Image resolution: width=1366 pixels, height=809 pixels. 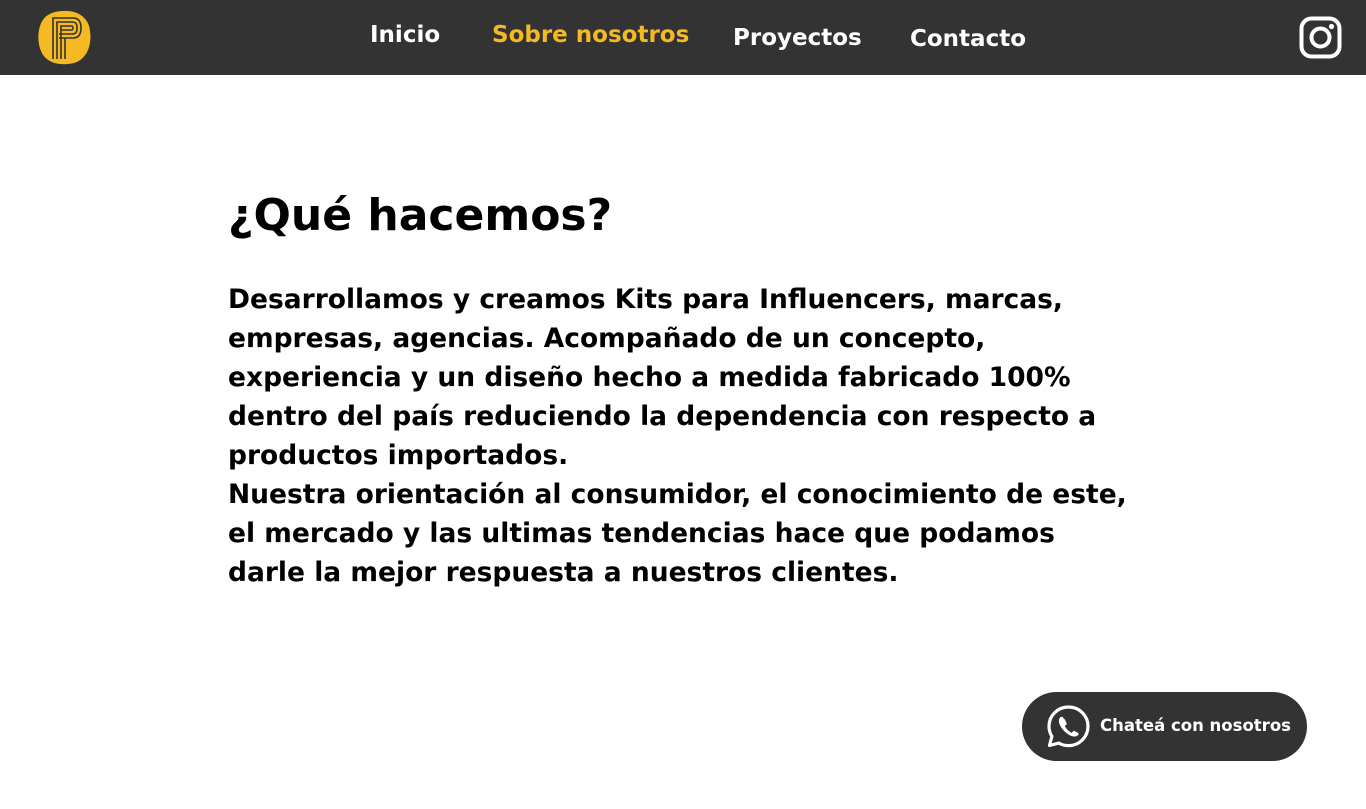 I want to click on letter-p-logo-icon, so click(x=64, y=37).